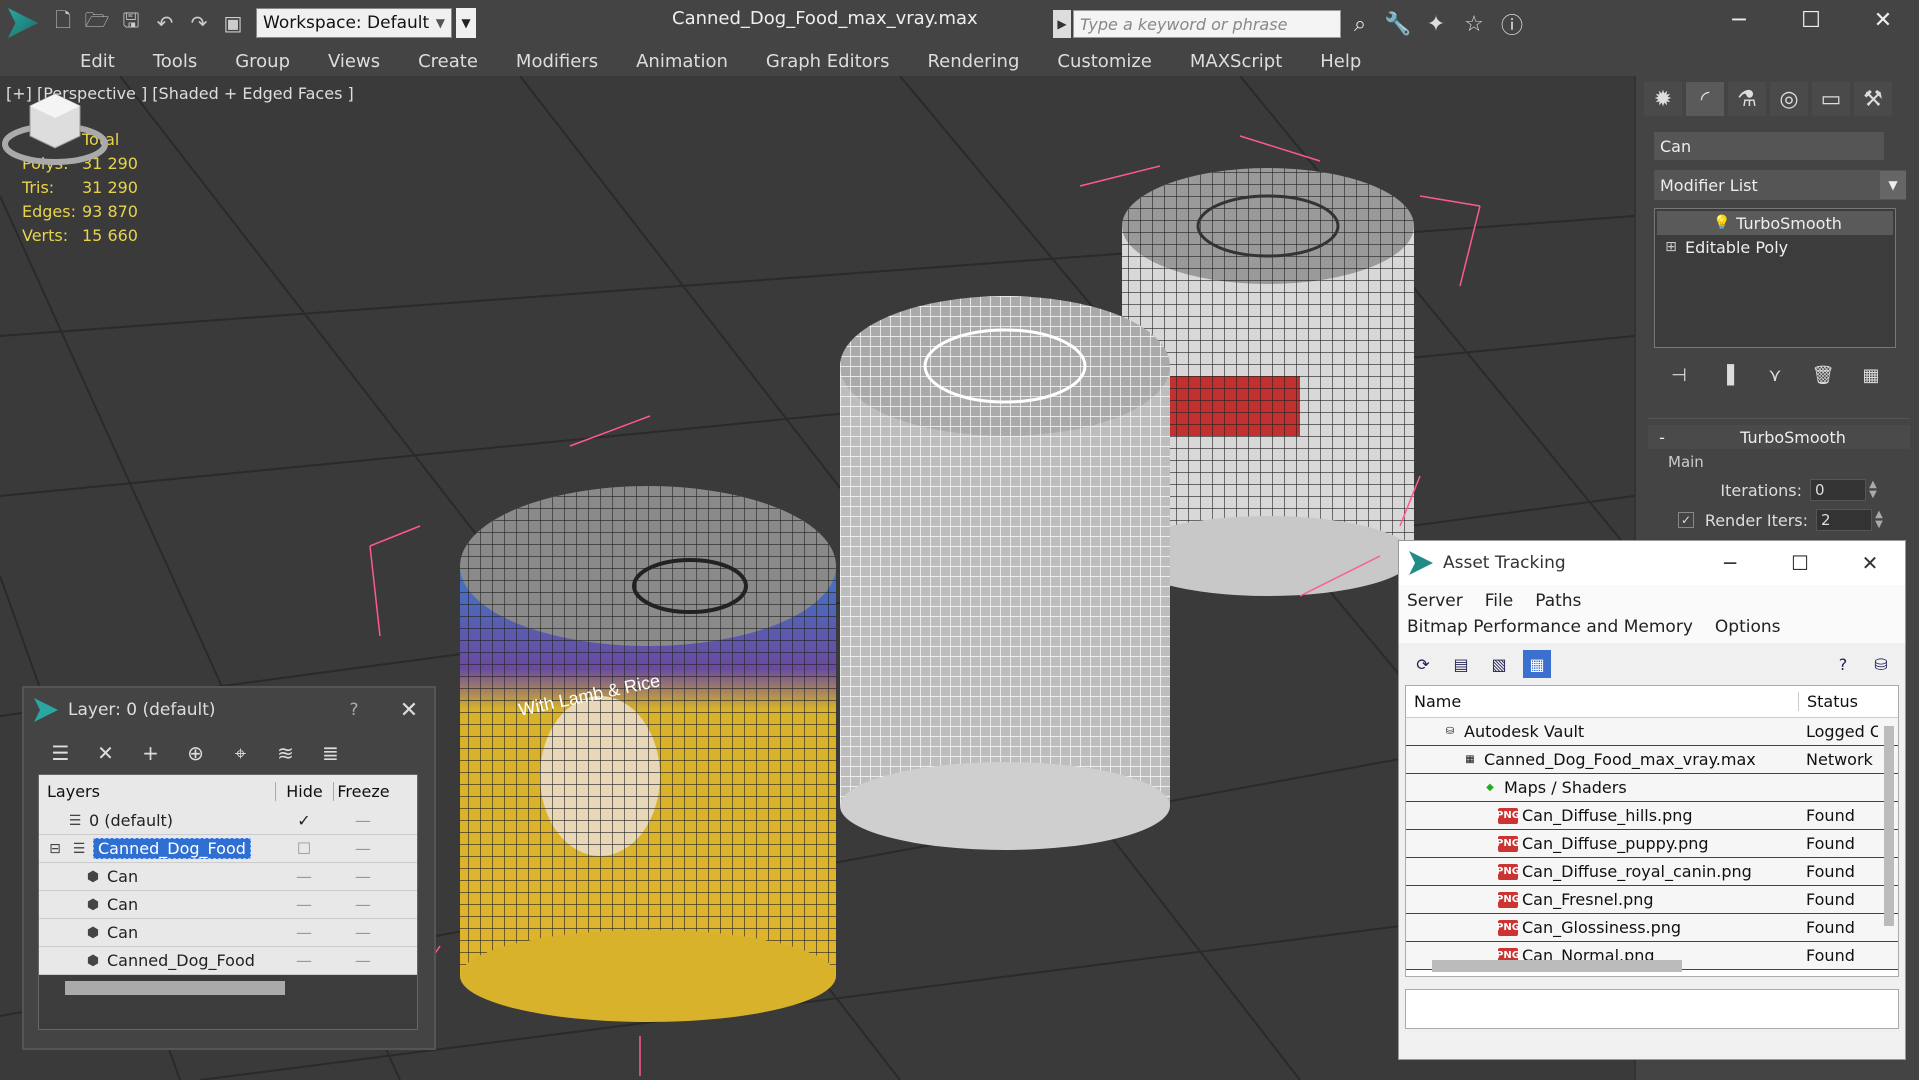 The image size is (1919, 1080). I want to click on add-layer-icon: +, so click(150, 753).